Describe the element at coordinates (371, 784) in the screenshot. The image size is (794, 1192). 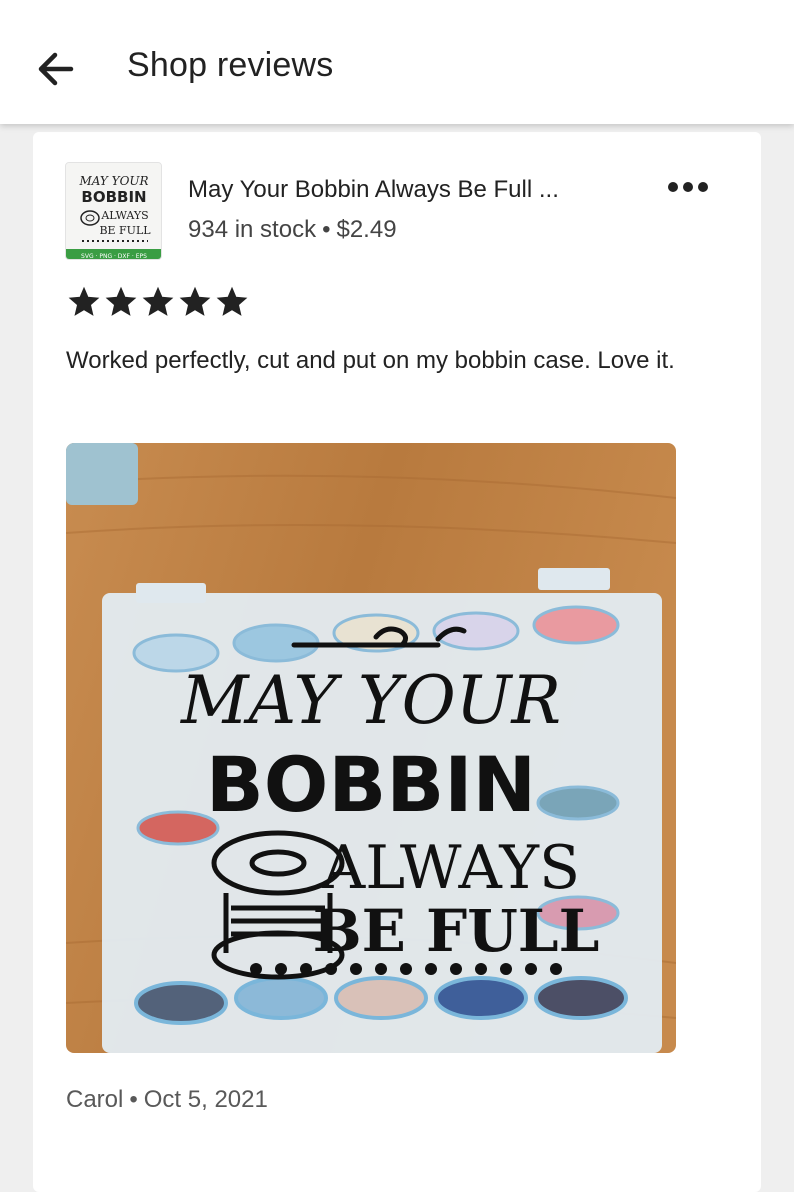
I see `decal-line-2: BOBBIN` at that location.